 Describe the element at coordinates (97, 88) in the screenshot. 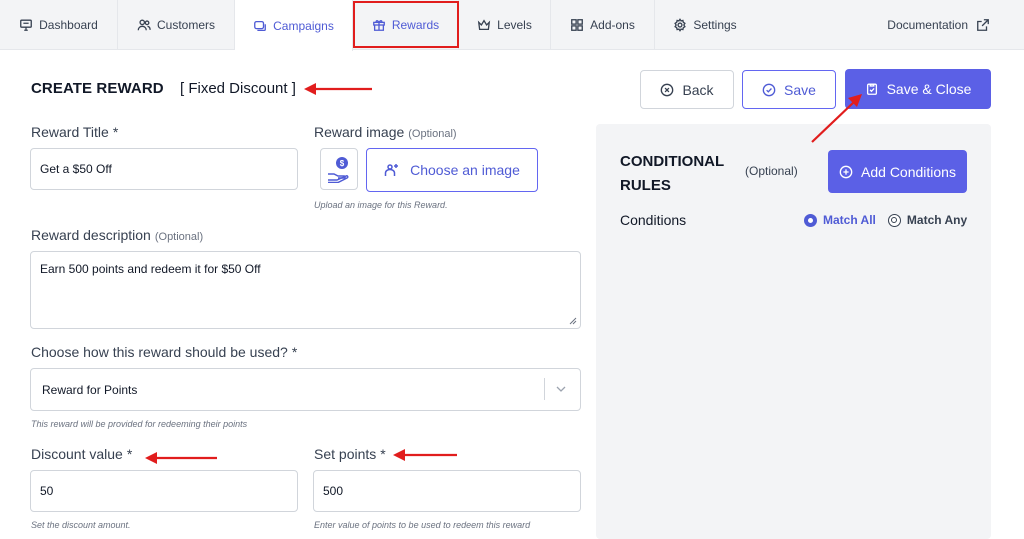

I see `page-title: CREATE REWARD` at that location.